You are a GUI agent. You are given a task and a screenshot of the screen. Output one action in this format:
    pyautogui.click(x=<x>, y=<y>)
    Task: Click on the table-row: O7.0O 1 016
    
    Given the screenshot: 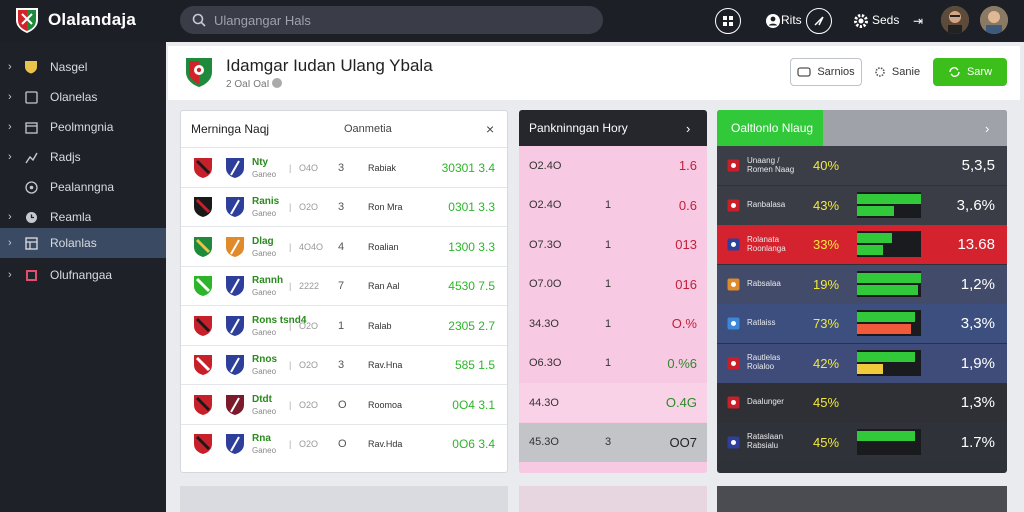 What is the action you would take?
    pyautogui.click(x=613, y=284)
    